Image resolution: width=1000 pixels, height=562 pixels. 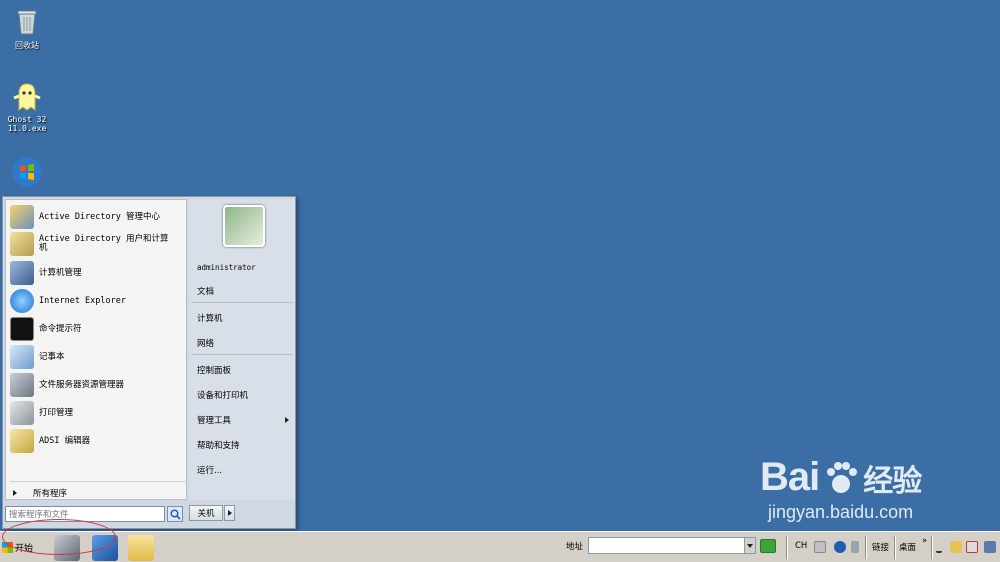 I want to click on user-avatar, so click(x=244, y=226).